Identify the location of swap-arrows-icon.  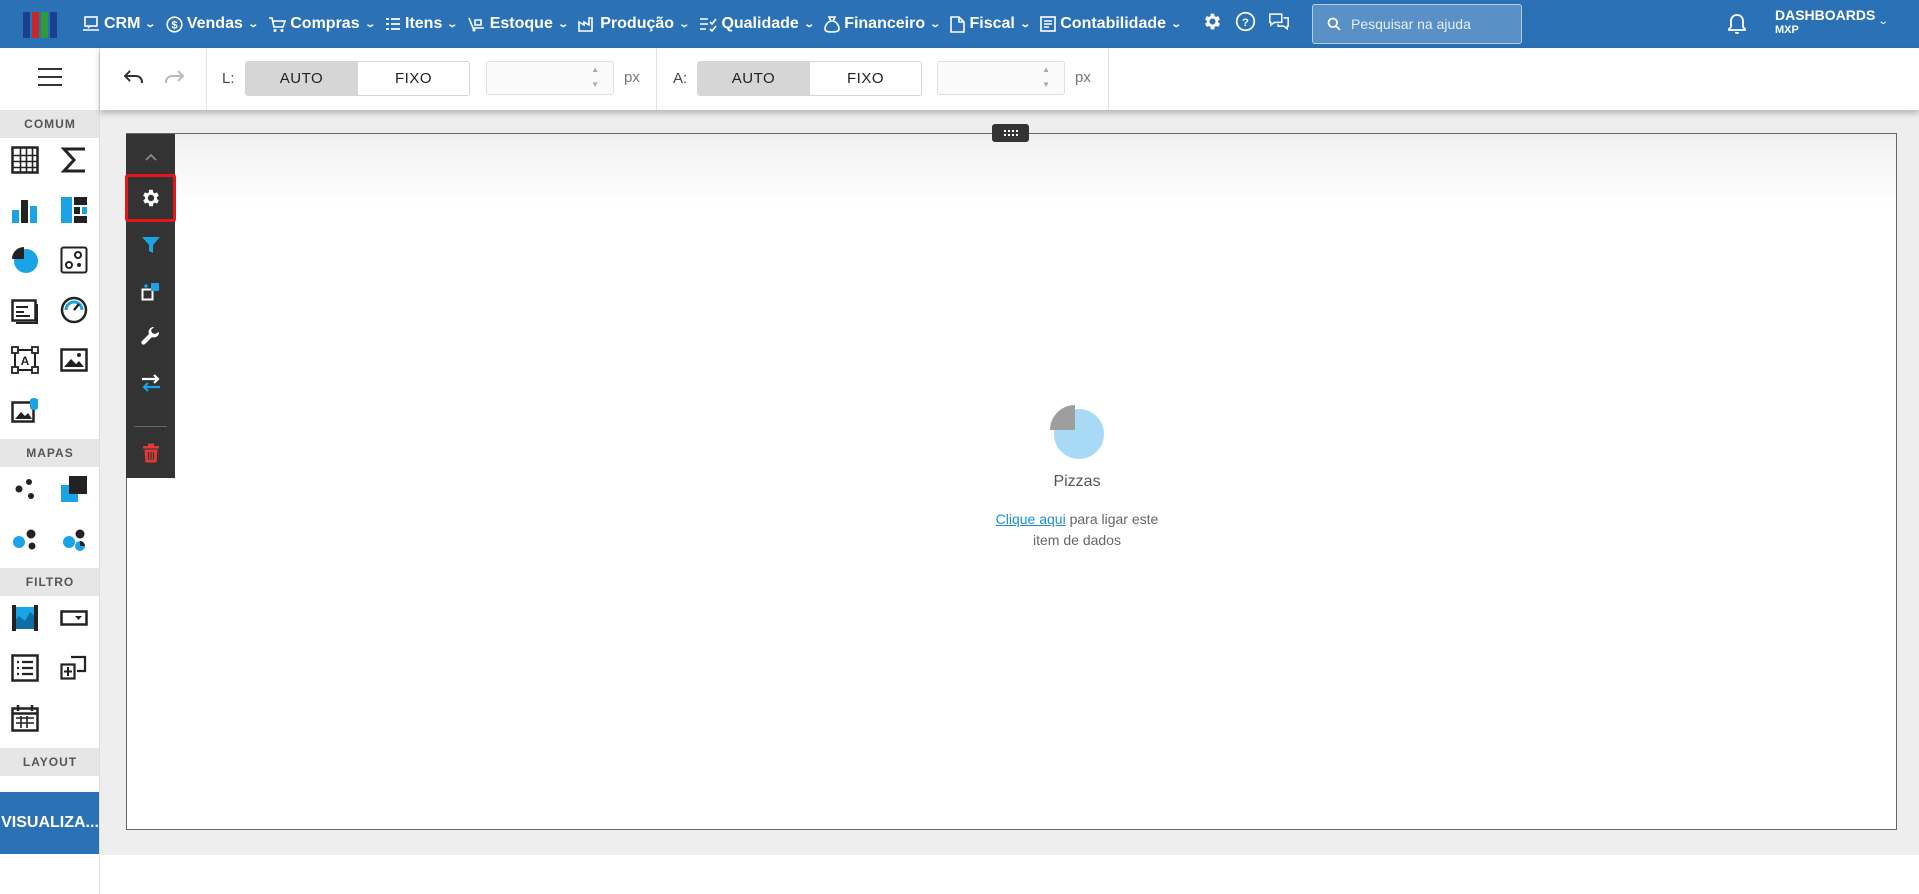
(150, 383).